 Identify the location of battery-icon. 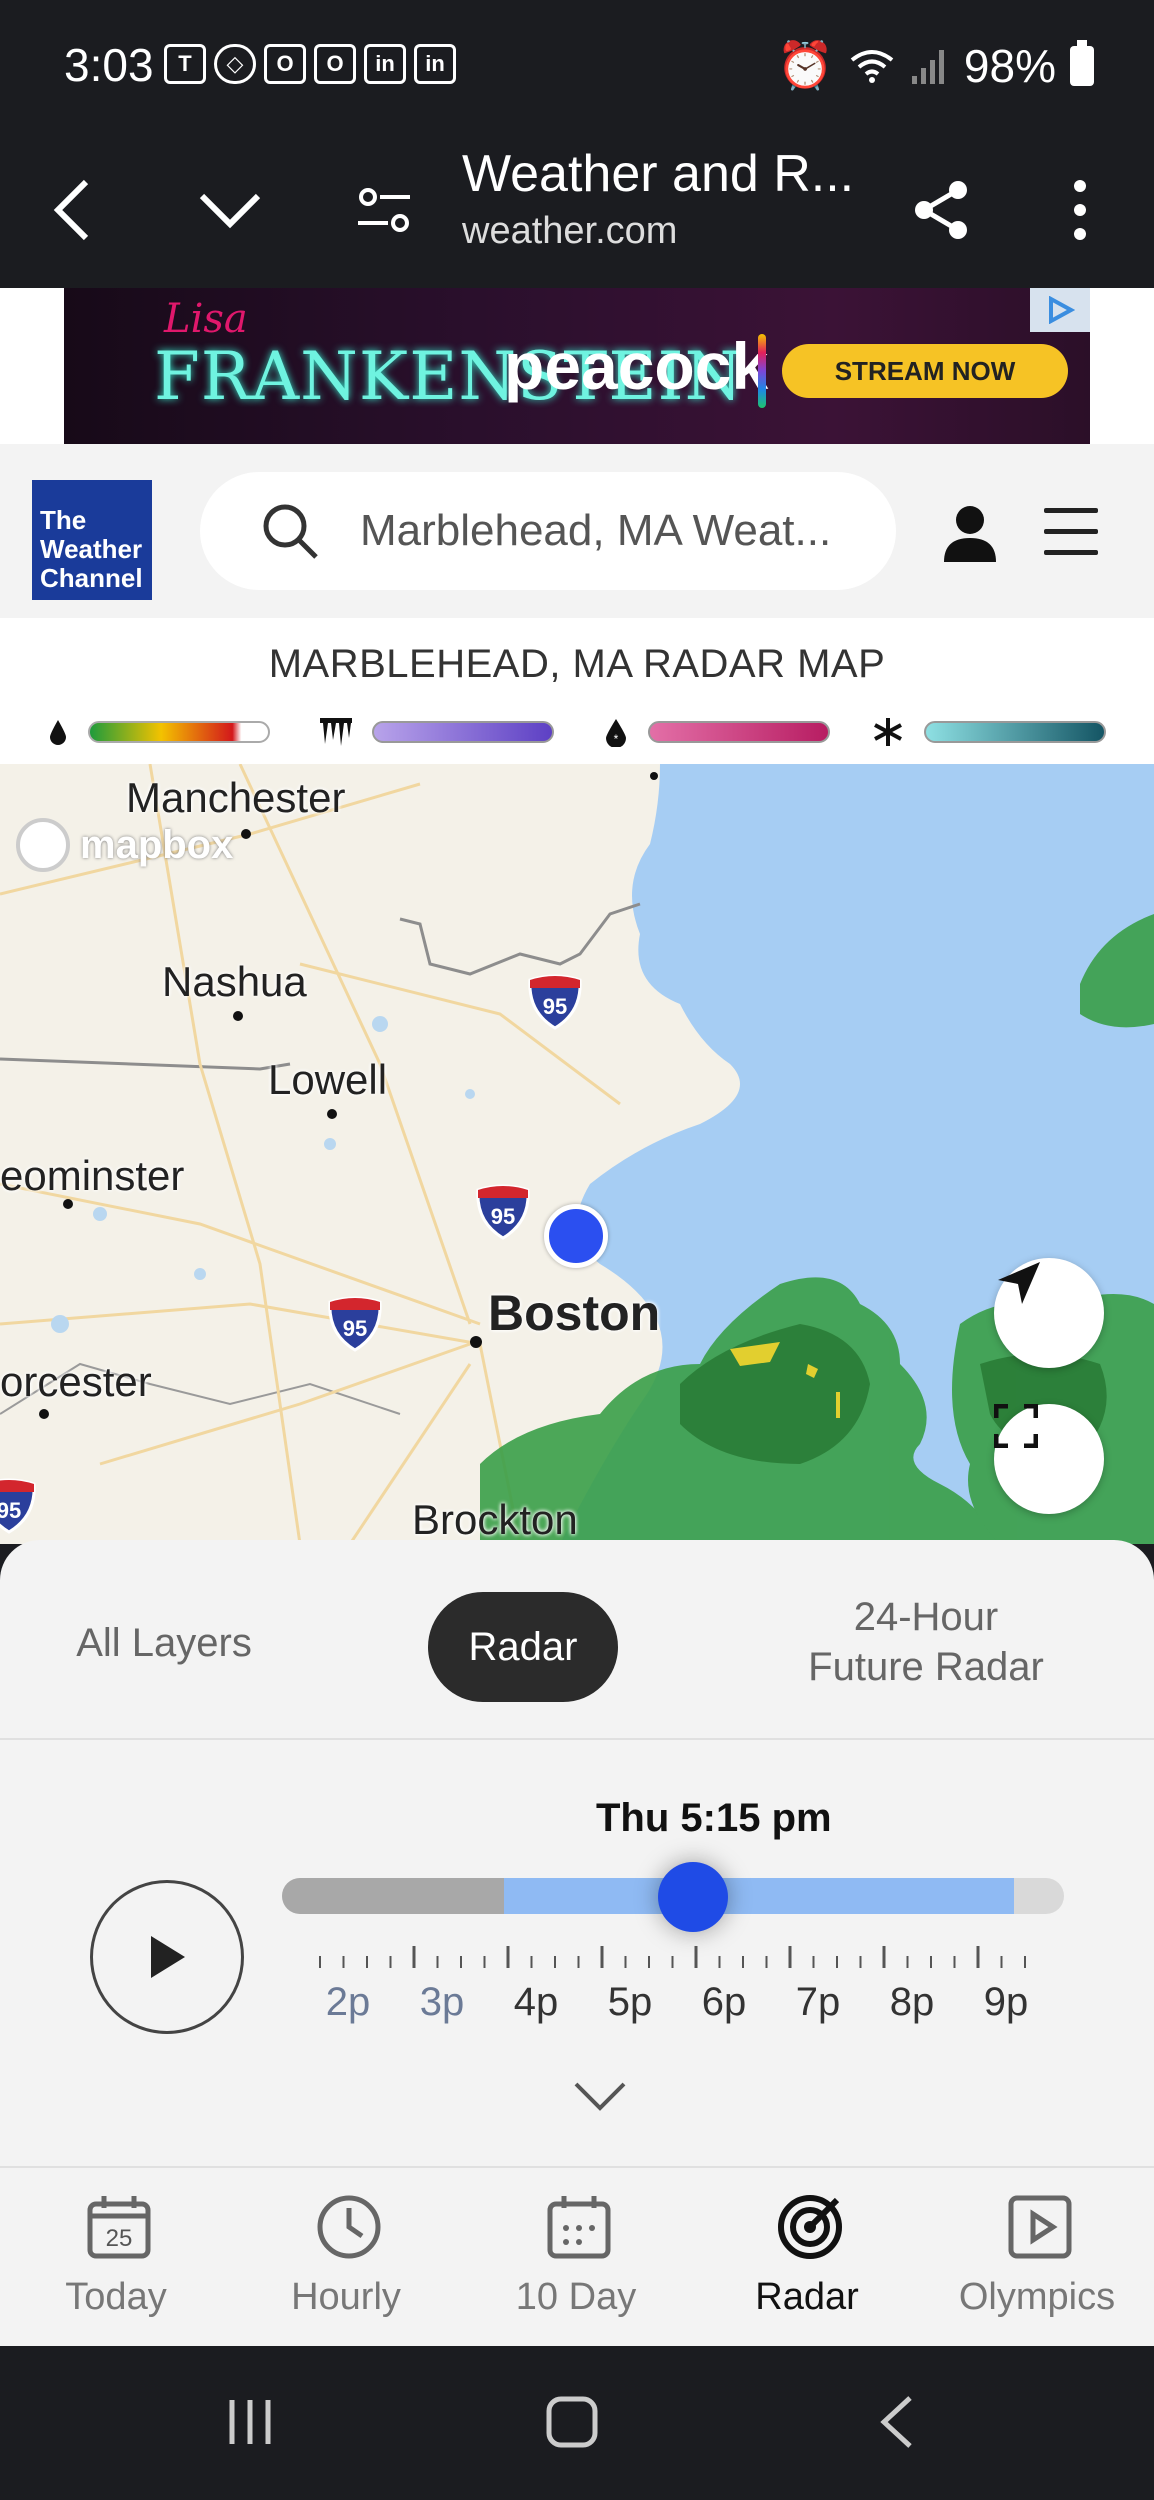
(1082, 62).